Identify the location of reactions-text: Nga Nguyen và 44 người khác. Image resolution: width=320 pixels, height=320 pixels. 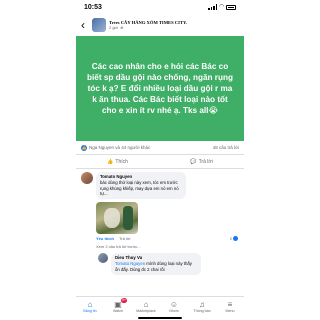
(120, 147).